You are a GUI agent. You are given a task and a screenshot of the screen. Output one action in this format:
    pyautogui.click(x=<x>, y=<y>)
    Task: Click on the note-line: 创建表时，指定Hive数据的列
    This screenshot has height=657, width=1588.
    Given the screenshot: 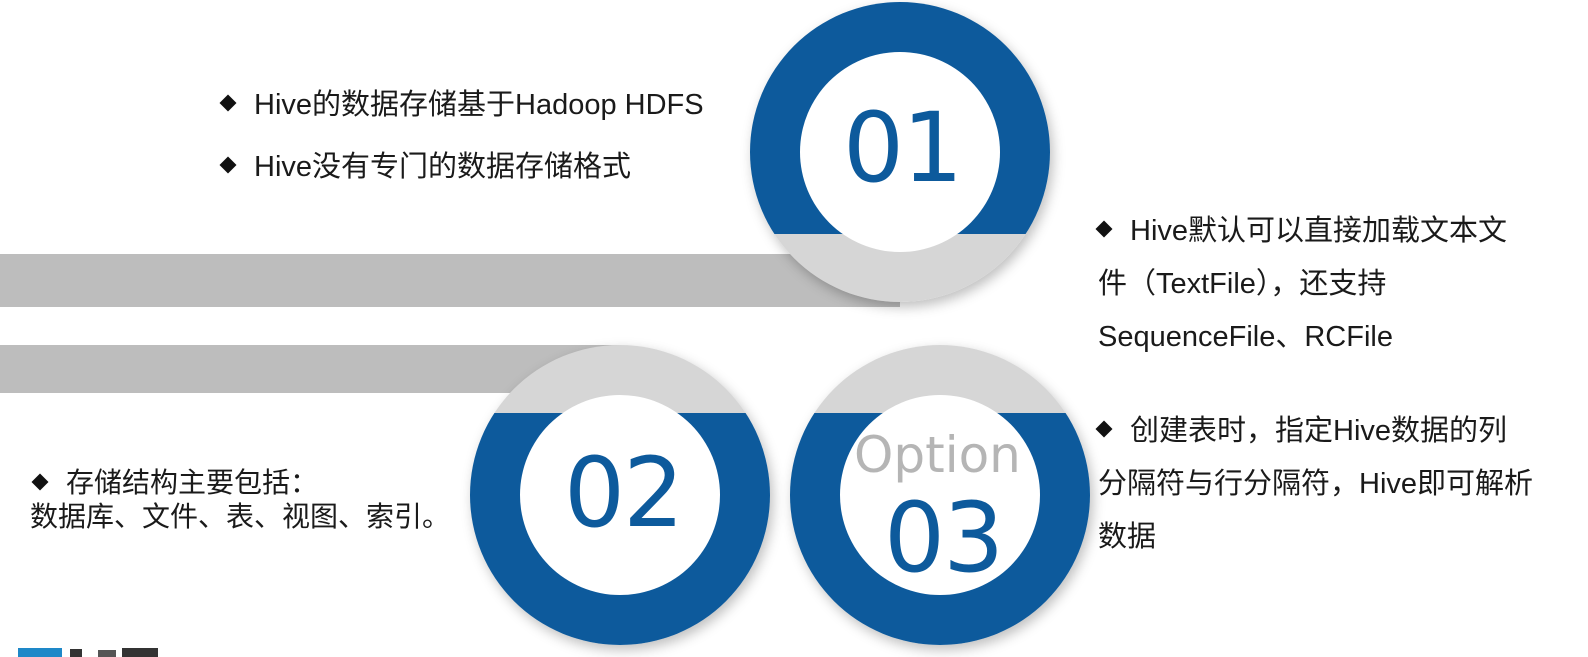 What is the action you would take?
    pyautogui.click(x=1314, y=431)
    